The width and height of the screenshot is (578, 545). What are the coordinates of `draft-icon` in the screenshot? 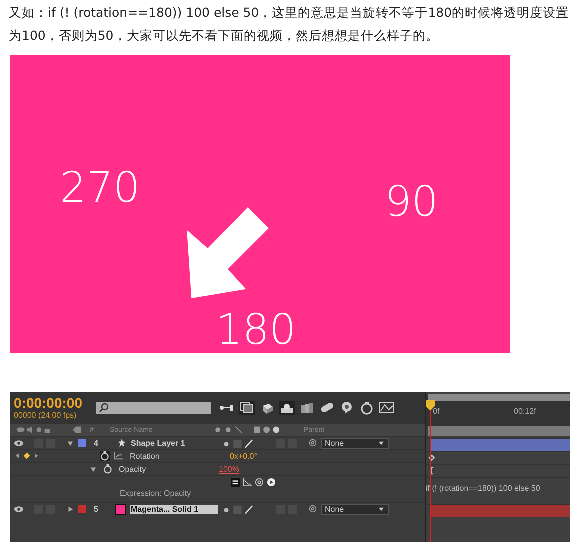 It's located at (287, 408).